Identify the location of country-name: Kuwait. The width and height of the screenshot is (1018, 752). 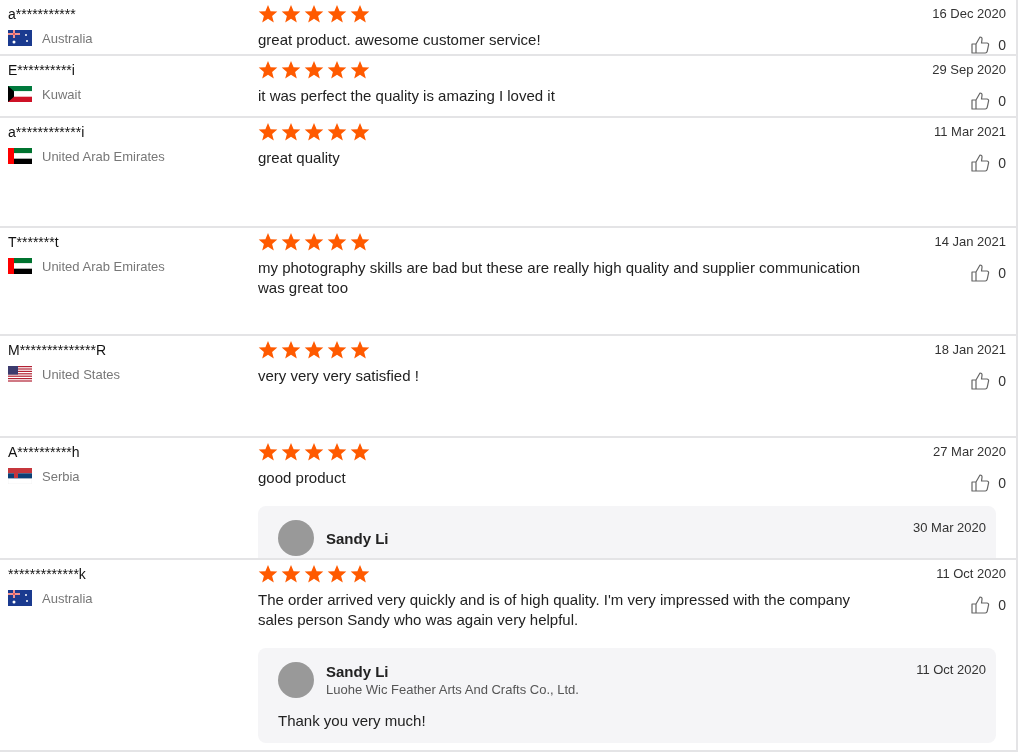
(62, 94).